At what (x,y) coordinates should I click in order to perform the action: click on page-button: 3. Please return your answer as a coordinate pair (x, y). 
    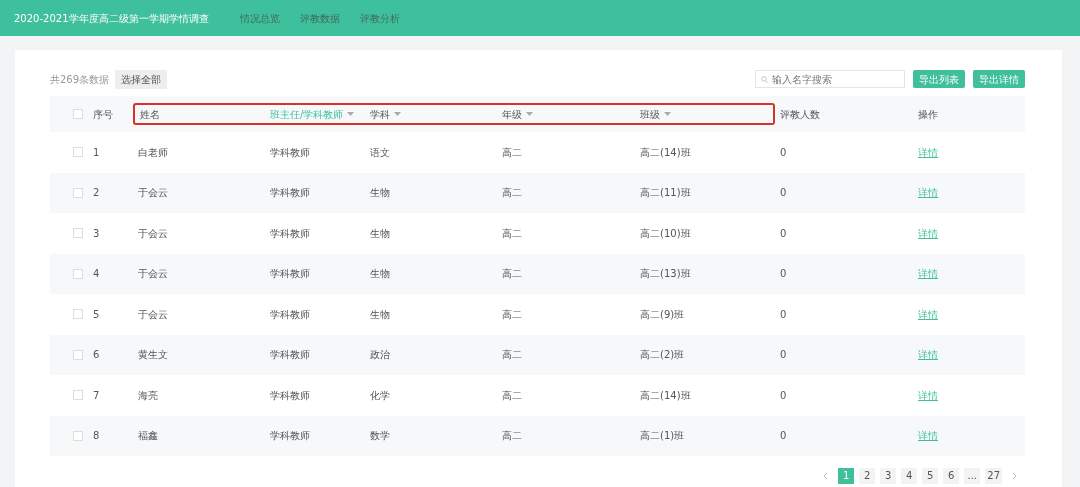
    Looking at the image, I should click on (888, 476).